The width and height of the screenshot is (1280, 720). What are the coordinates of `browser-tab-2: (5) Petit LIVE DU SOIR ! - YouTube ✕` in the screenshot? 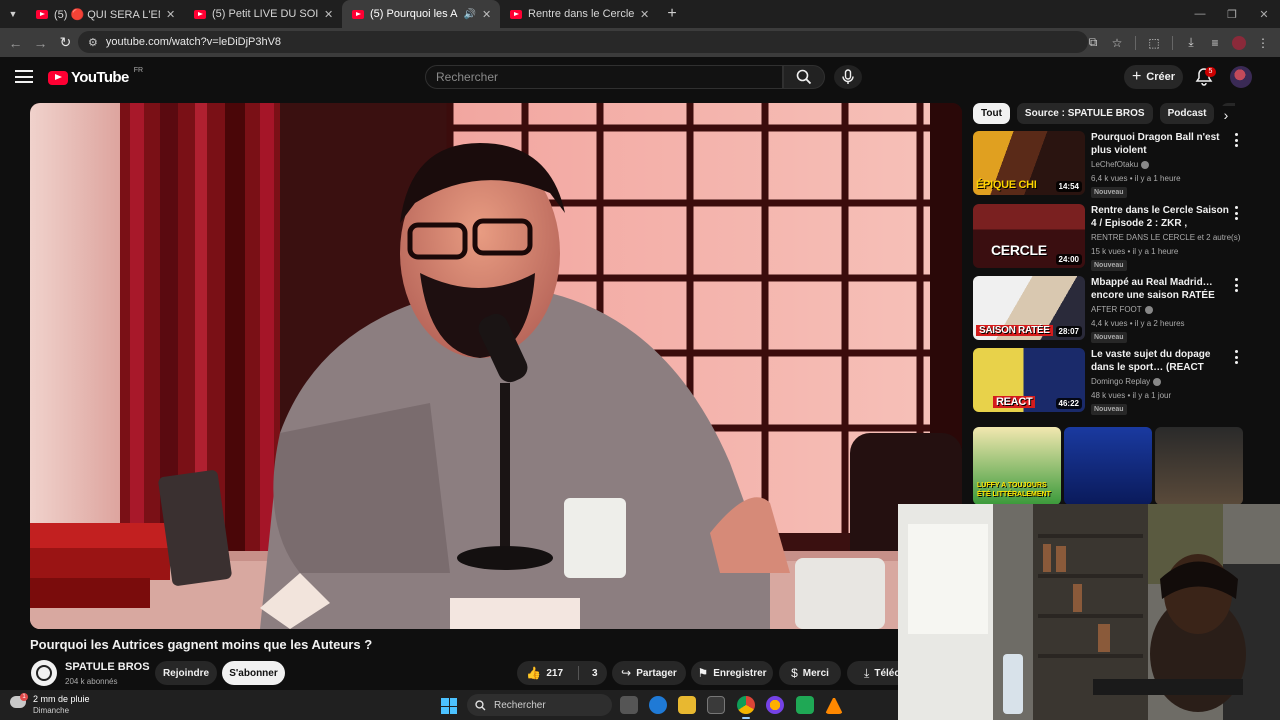 It's located at (263, 14).